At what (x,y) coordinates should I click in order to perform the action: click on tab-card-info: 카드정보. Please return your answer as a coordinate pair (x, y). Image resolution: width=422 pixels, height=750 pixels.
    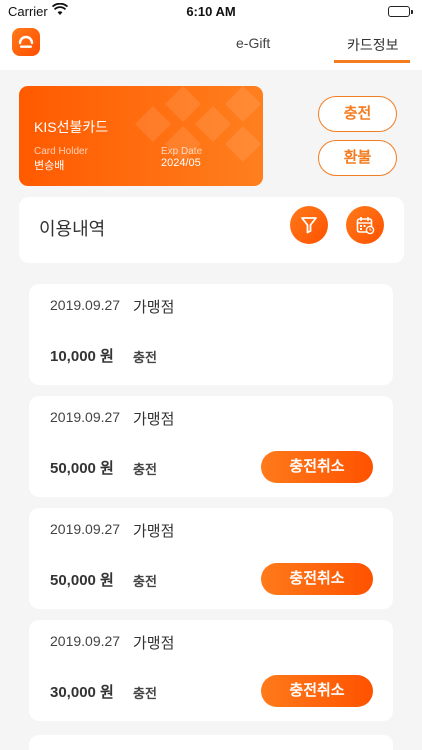
    Looking at the image, I should click on (373, 45).